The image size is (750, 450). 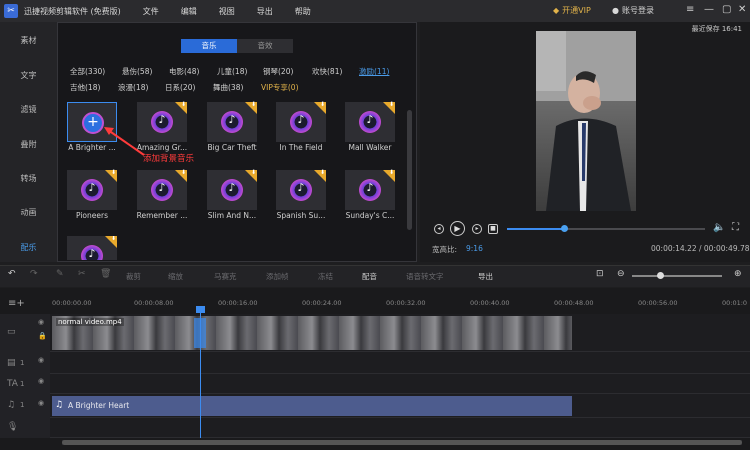 What do you see at coordinates (621, 274) in the screenshot?
I see `zoom-out-icon: ⊖` at bounding box center [621, 274].